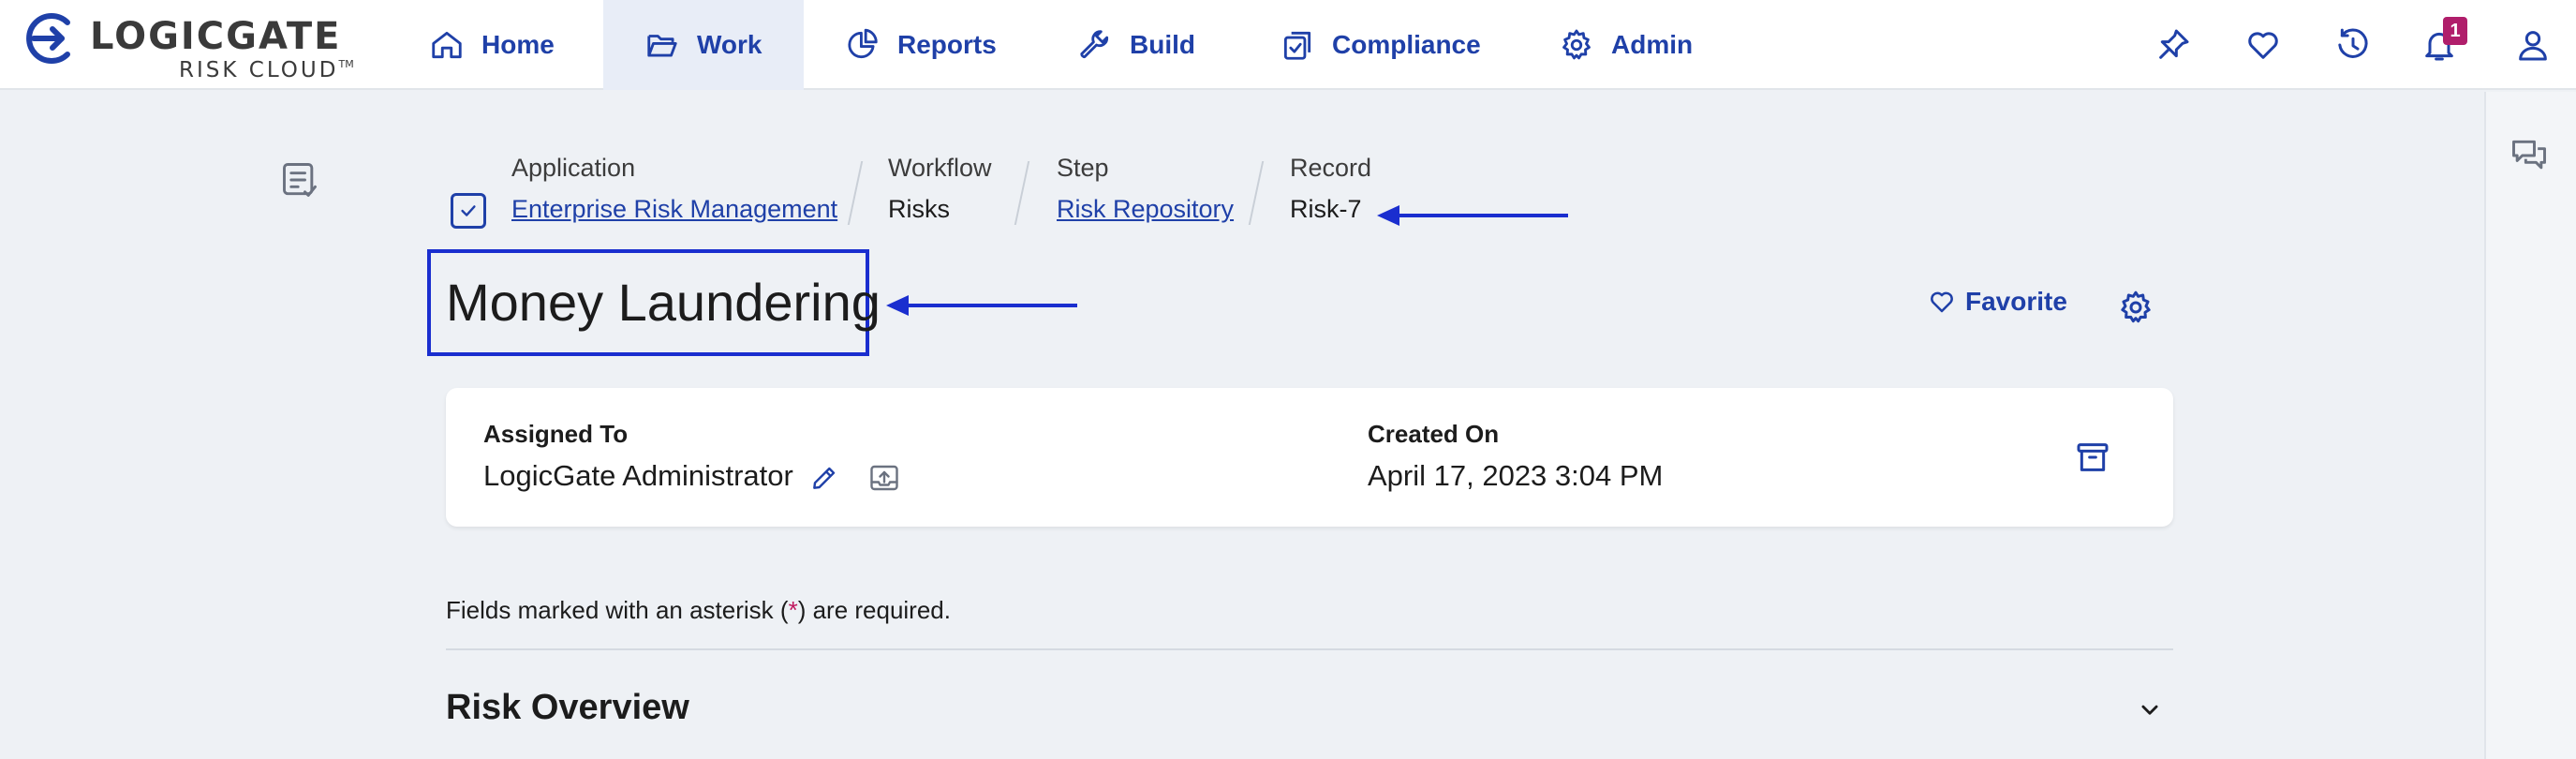 This screenshot has width=2576, height=759. What do you see at coordinates (2353, 45) in the screenshot?
I see `history-icon` at bounding box center [2353, 45].